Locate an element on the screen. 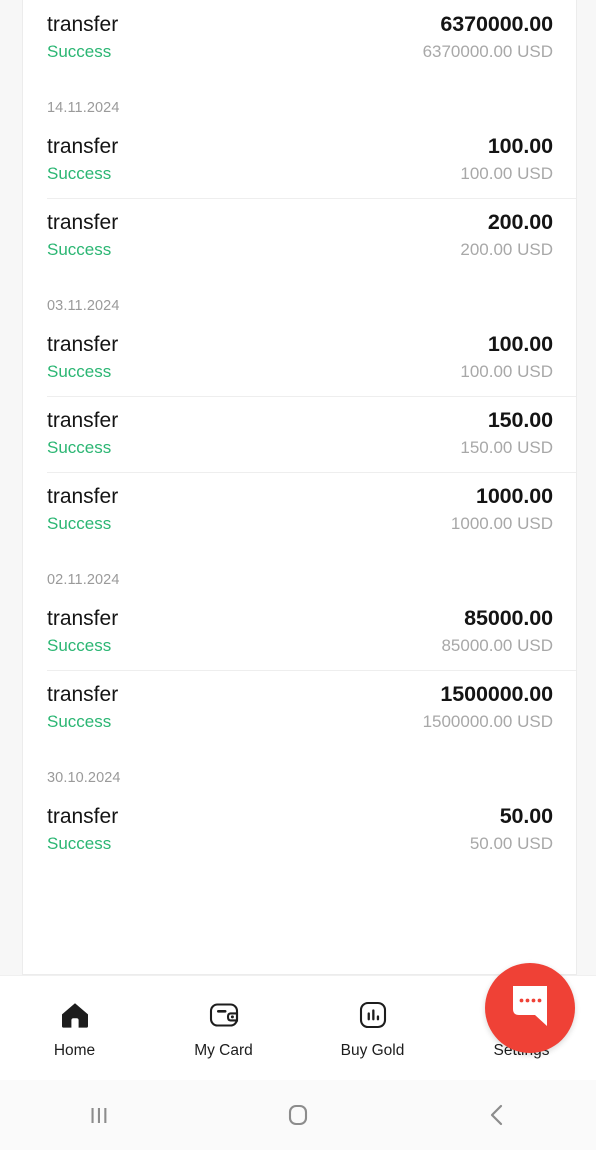  transaction-amount: 1500000.00 is located at coordinates (496, 694).